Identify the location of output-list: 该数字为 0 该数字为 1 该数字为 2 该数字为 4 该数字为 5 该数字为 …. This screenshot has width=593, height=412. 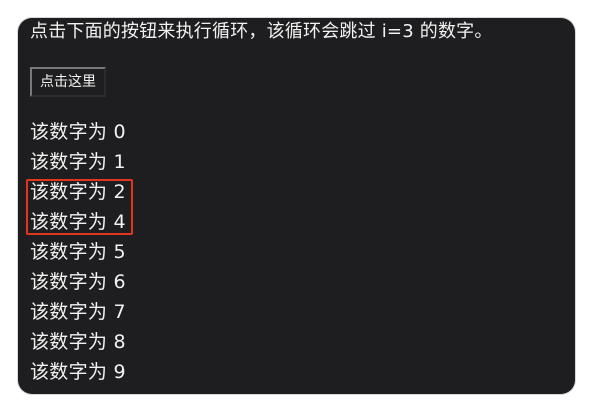
(78, 252).